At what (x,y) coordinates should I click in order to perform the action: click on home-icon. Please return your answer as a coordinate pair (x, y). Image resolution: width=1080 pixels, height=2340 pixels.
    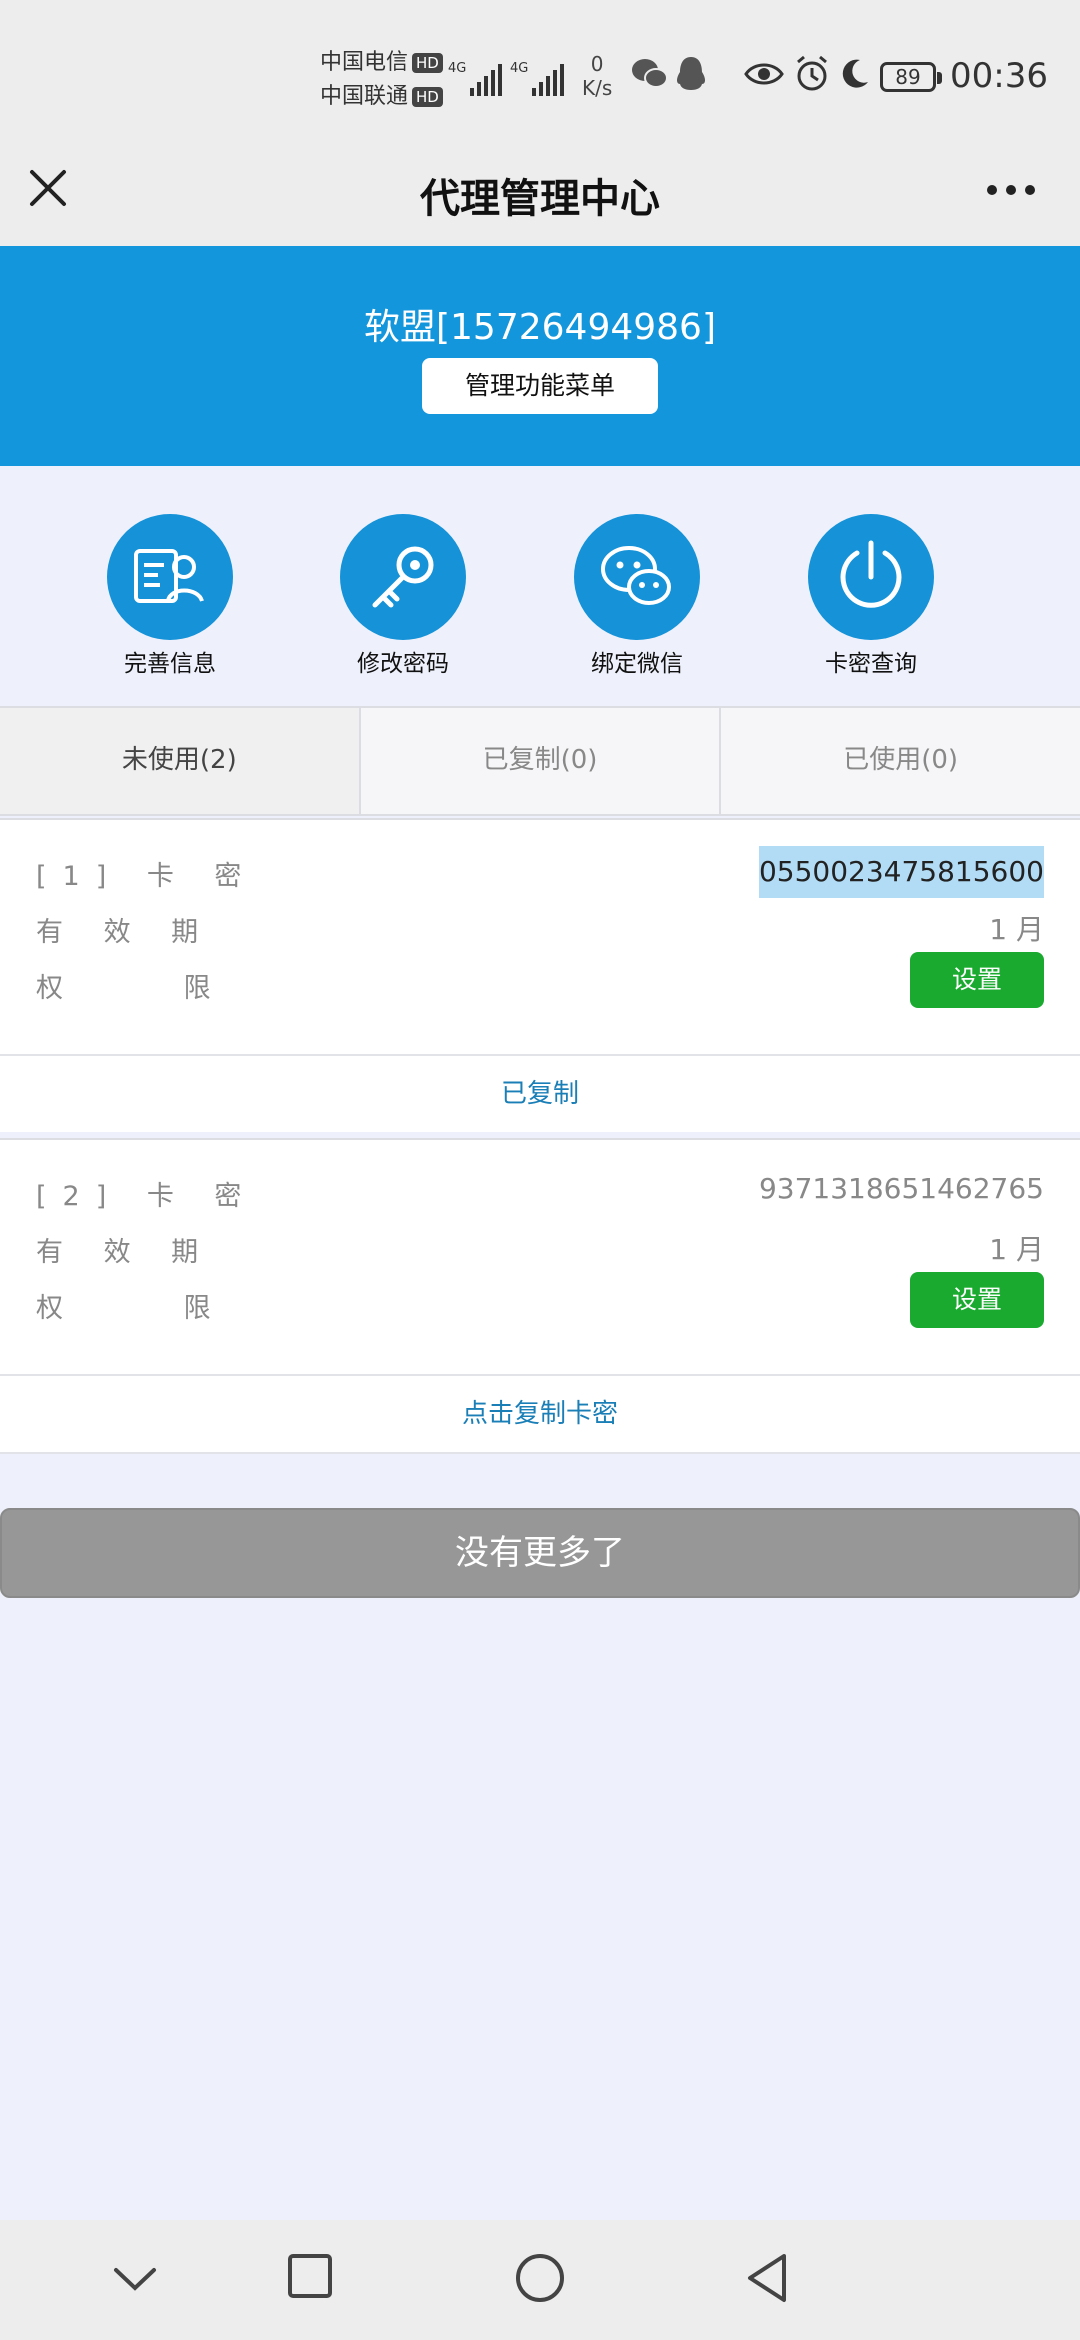
    Looking at the image, I should click on (540, 2278).